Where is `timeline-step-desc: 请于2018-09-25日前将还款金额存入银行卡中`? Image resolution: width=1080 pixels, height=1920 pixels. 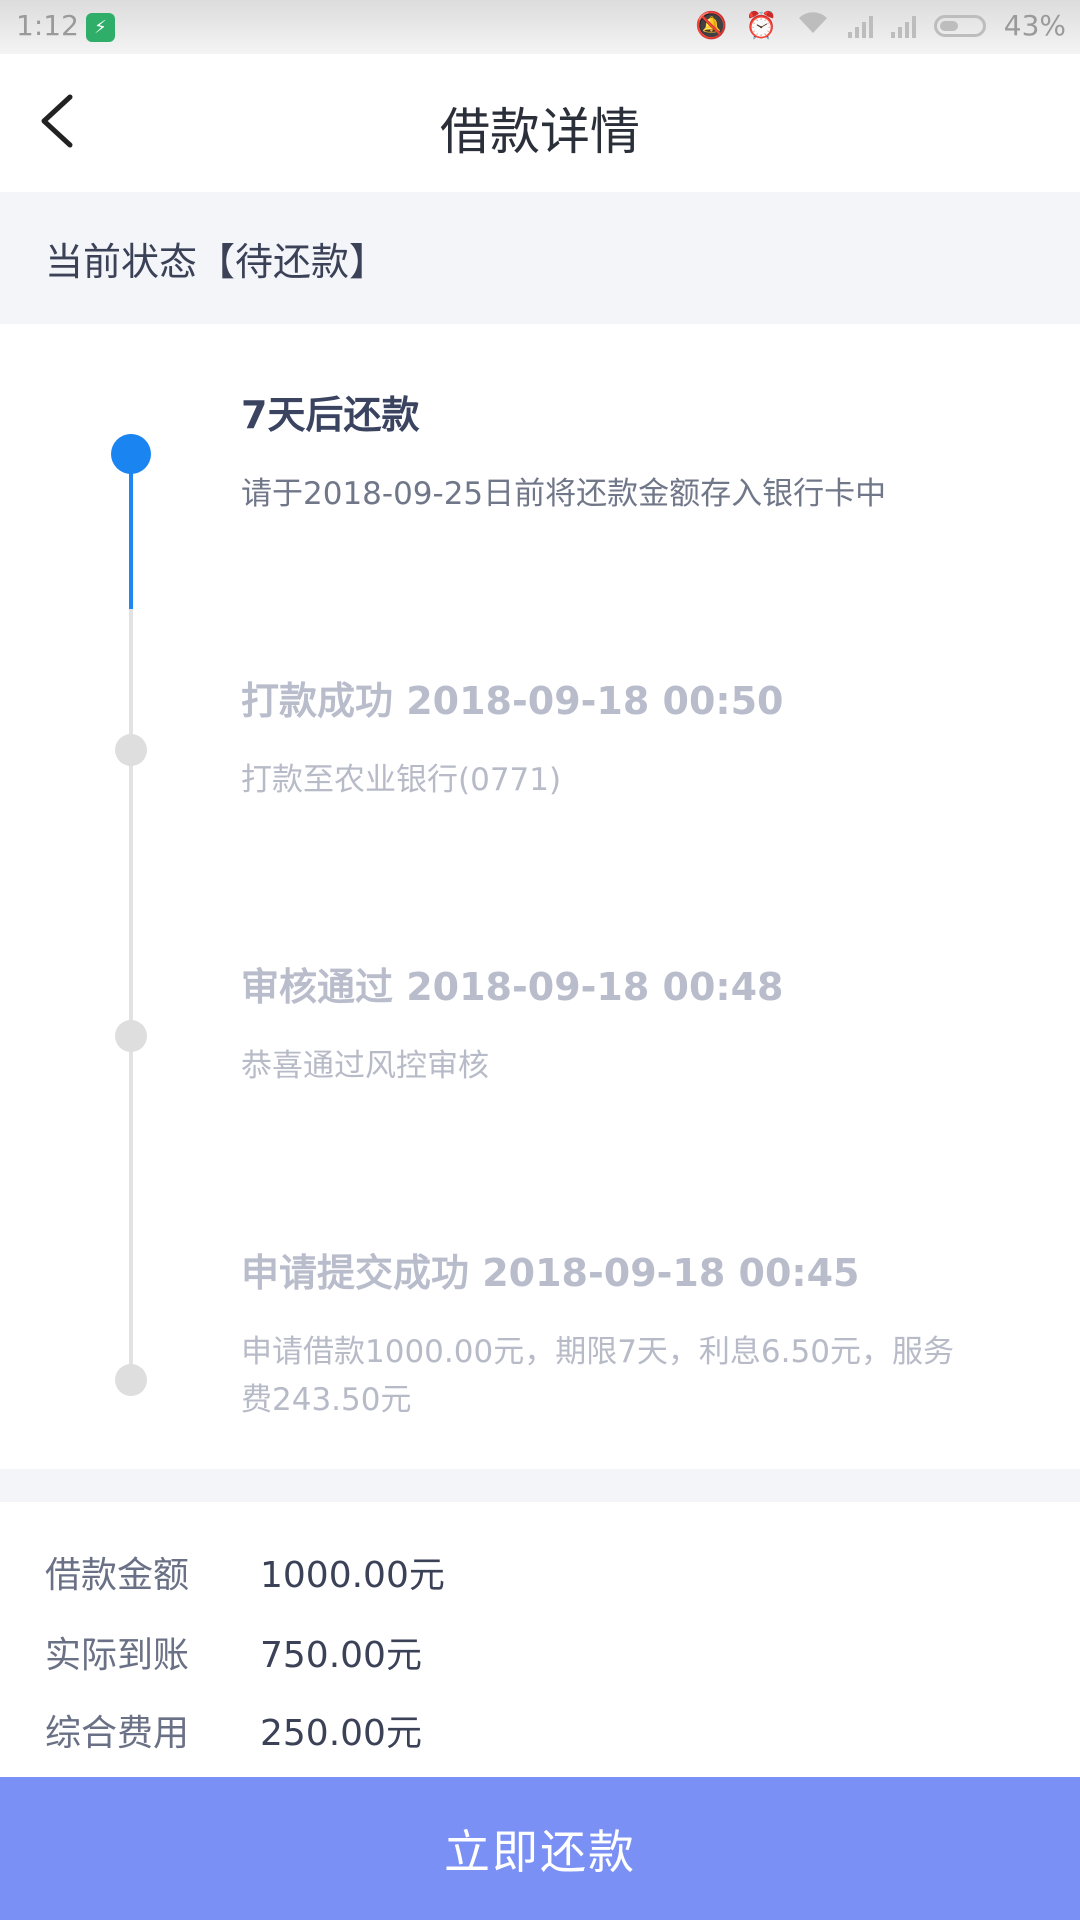 timeline-step-desc: 请于2018-09-25日前将还款金额存入银行卡中 is located at coordinates (564, 494).